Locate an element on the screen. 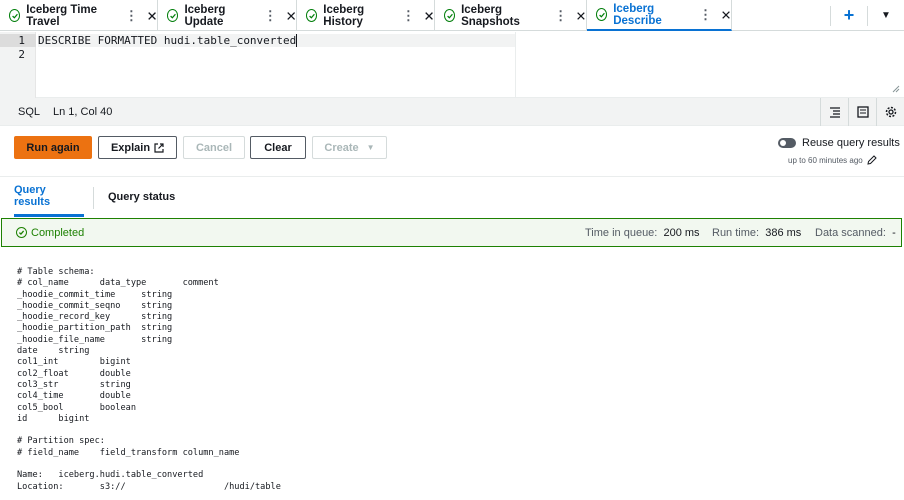  output-line: Location: s3:// /hudi/table is located at coordinates (149, 486).